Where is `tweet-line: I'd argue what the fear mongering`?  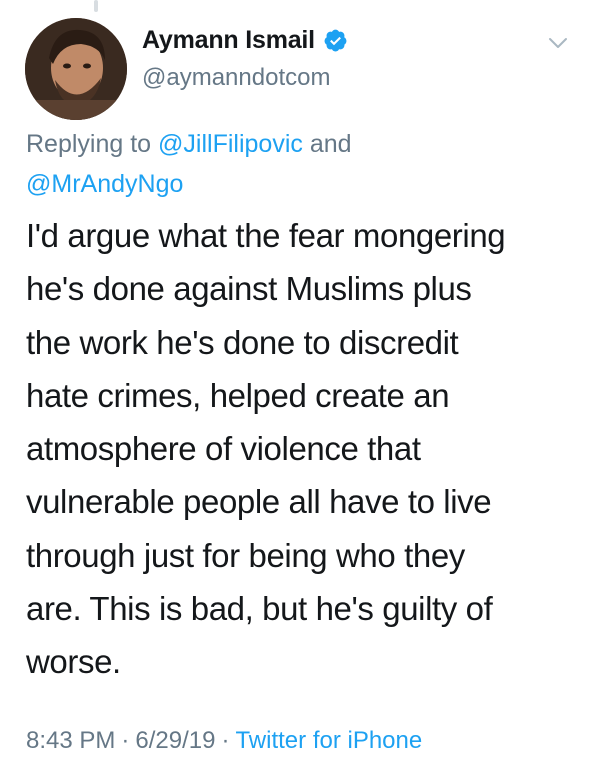 tweet-line: I'd argue what the fear mongering is located at coordinates (266, 235).